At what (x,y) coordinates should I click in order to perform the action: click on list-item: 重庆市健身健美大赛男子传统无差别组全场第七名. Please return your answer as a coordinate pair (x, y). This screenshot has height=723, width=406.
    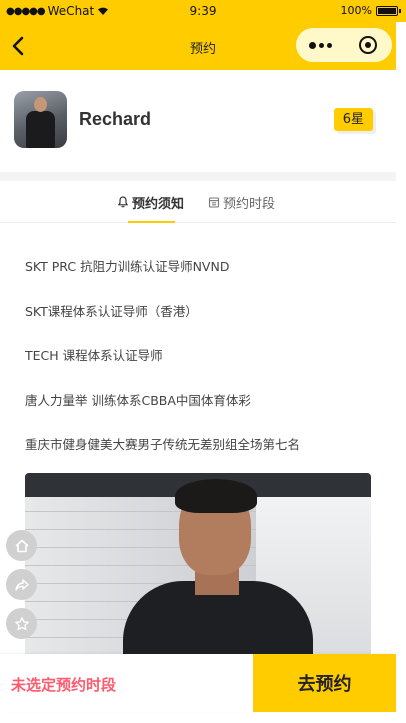
    Looking at the image, I should click on (163, 444).